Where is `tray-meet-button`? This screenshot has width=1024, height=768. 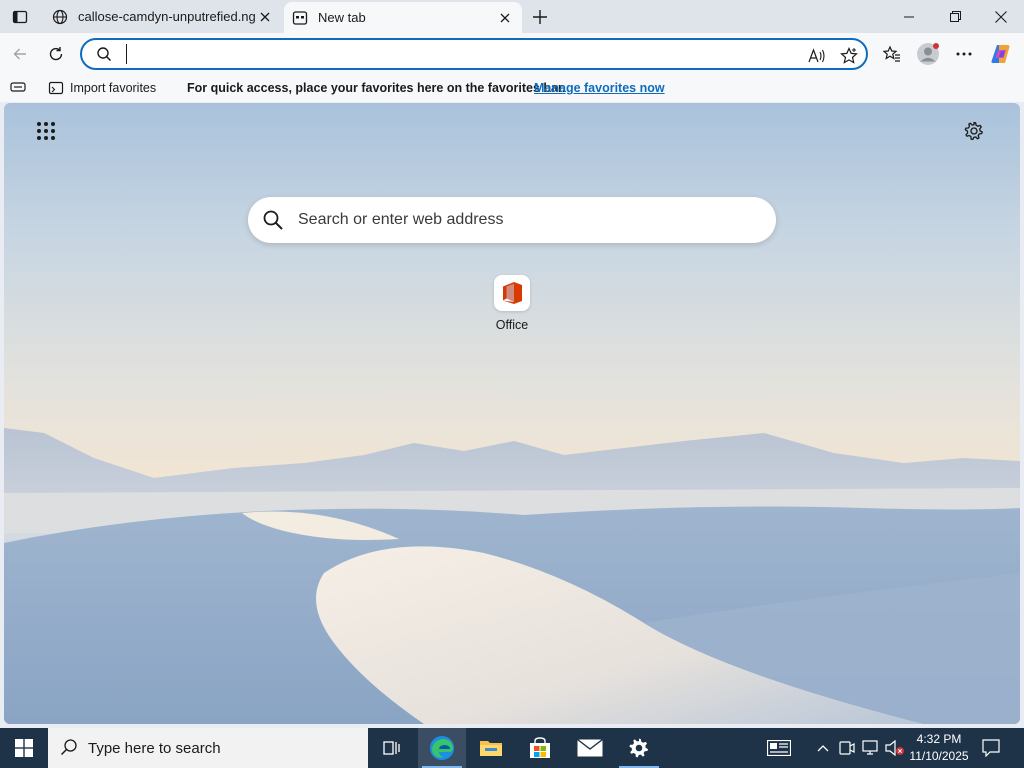
tray-meet-button is located at coordinates (847, 748).